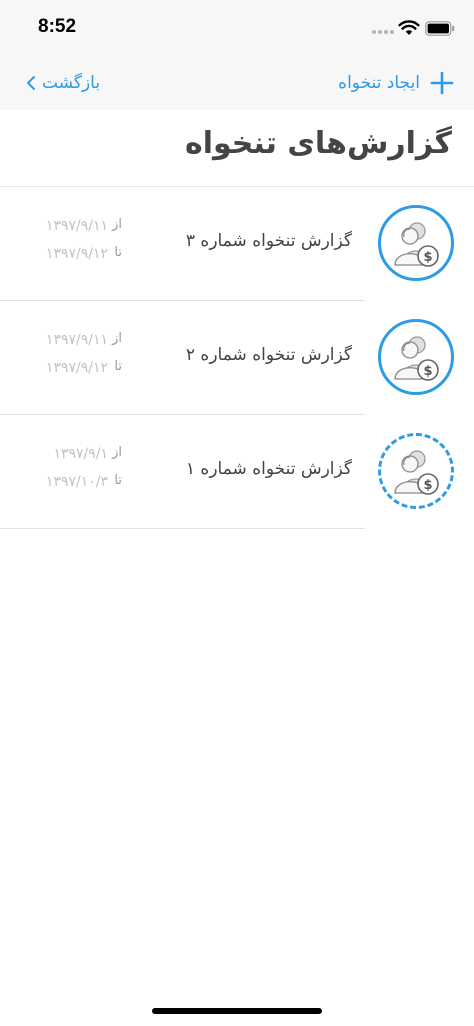 This screenshot has width=474, height=1026. Describe the element at coordinates (268, 241) in the screenshot. I see `report-title: گزارش تنخواه شماره ۳` at that location.